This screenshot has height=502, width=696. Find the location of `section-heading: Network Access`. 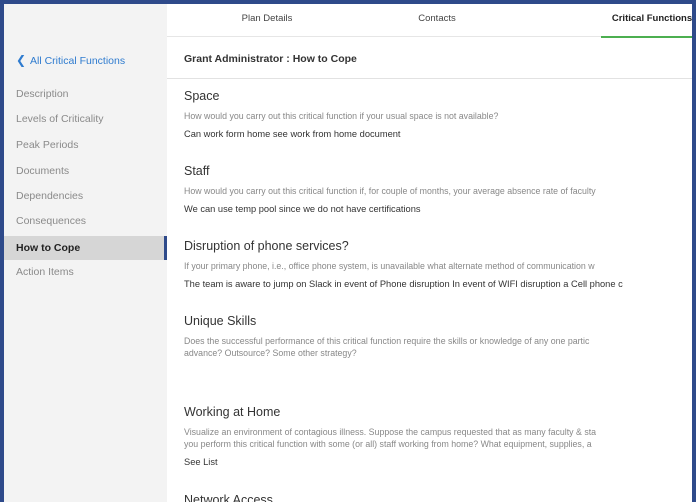

section-heading: Network Access is located at coordinates (228, 497).